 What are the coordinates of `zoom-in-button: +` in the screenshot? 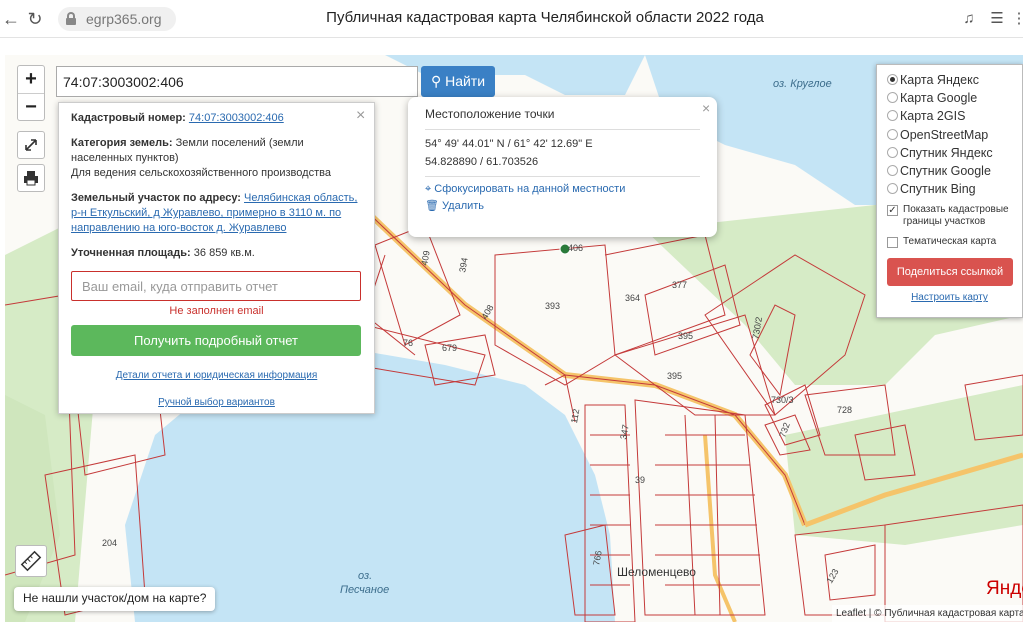 It's located at (31, 79).